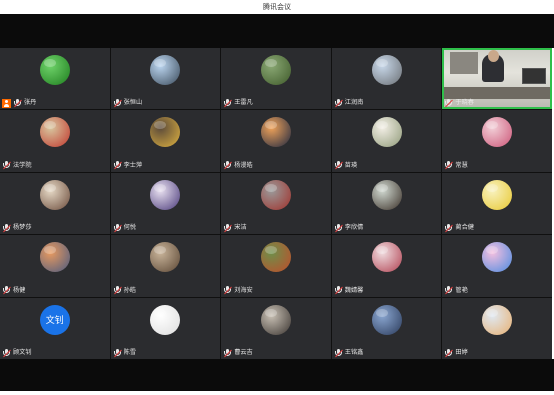 Image resolution: width=554 pixels, height=395 pixels. I want to click on participant-tile: 苗瑛, so click(386, 141).